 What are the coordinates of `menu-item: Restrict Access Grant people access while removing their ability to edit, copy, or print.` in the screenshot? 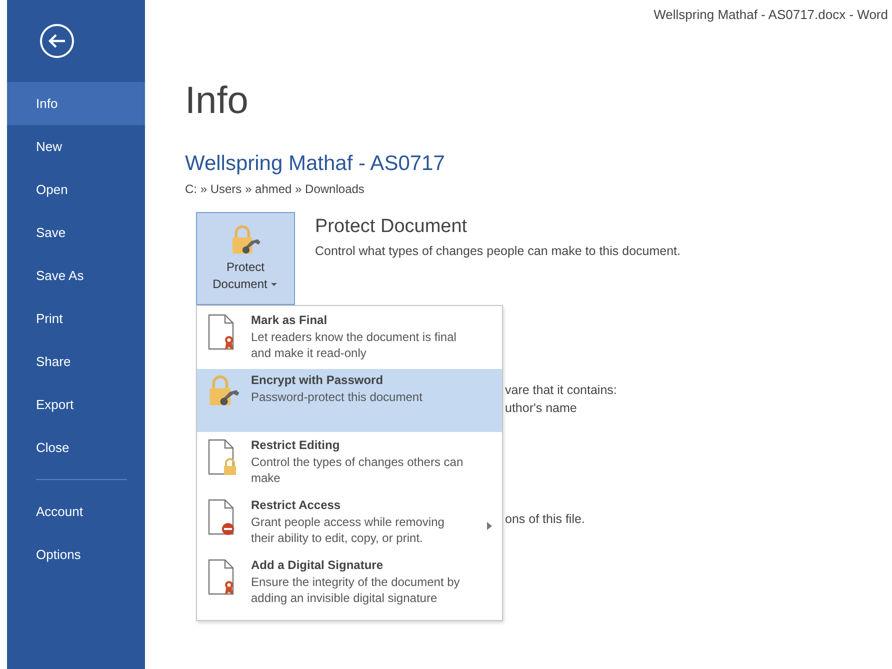 It's located at (349, 523).